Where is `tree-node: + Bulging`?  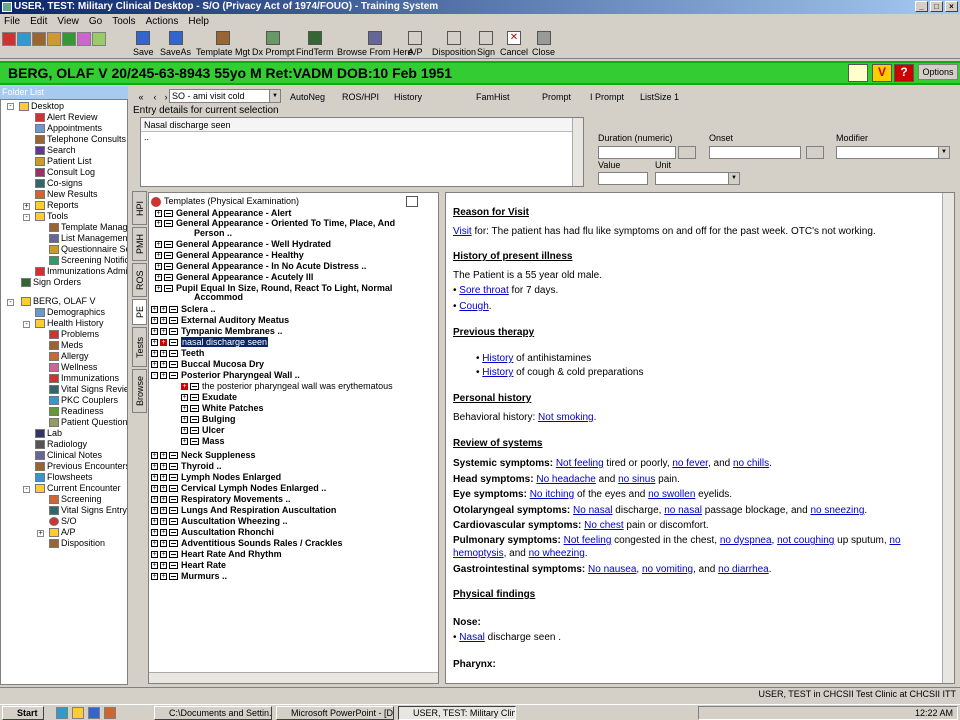 tree-node: + Bulging is located at coordinates (208, 419).